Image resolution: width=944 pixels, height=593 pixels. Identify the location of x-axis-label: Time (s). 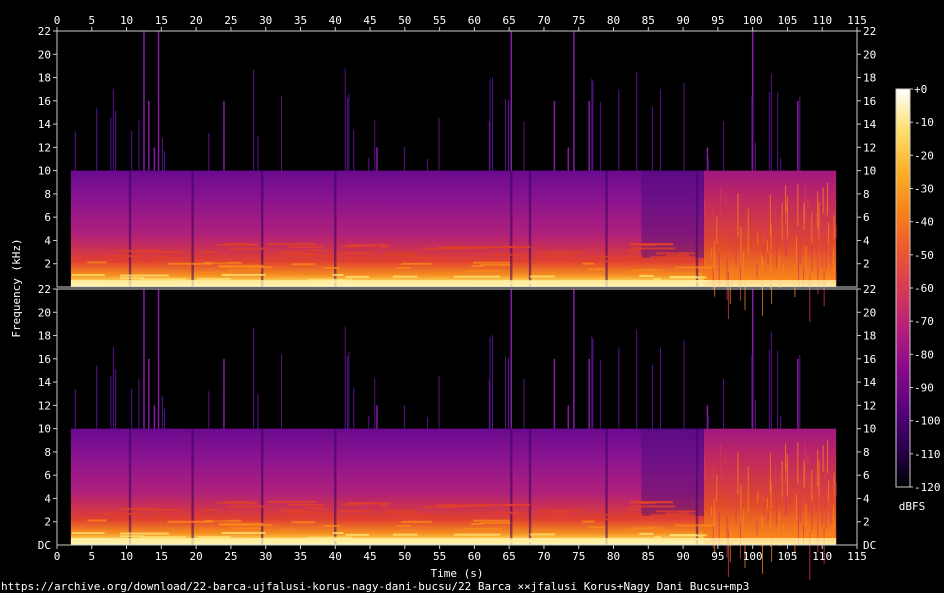
(457, 573).